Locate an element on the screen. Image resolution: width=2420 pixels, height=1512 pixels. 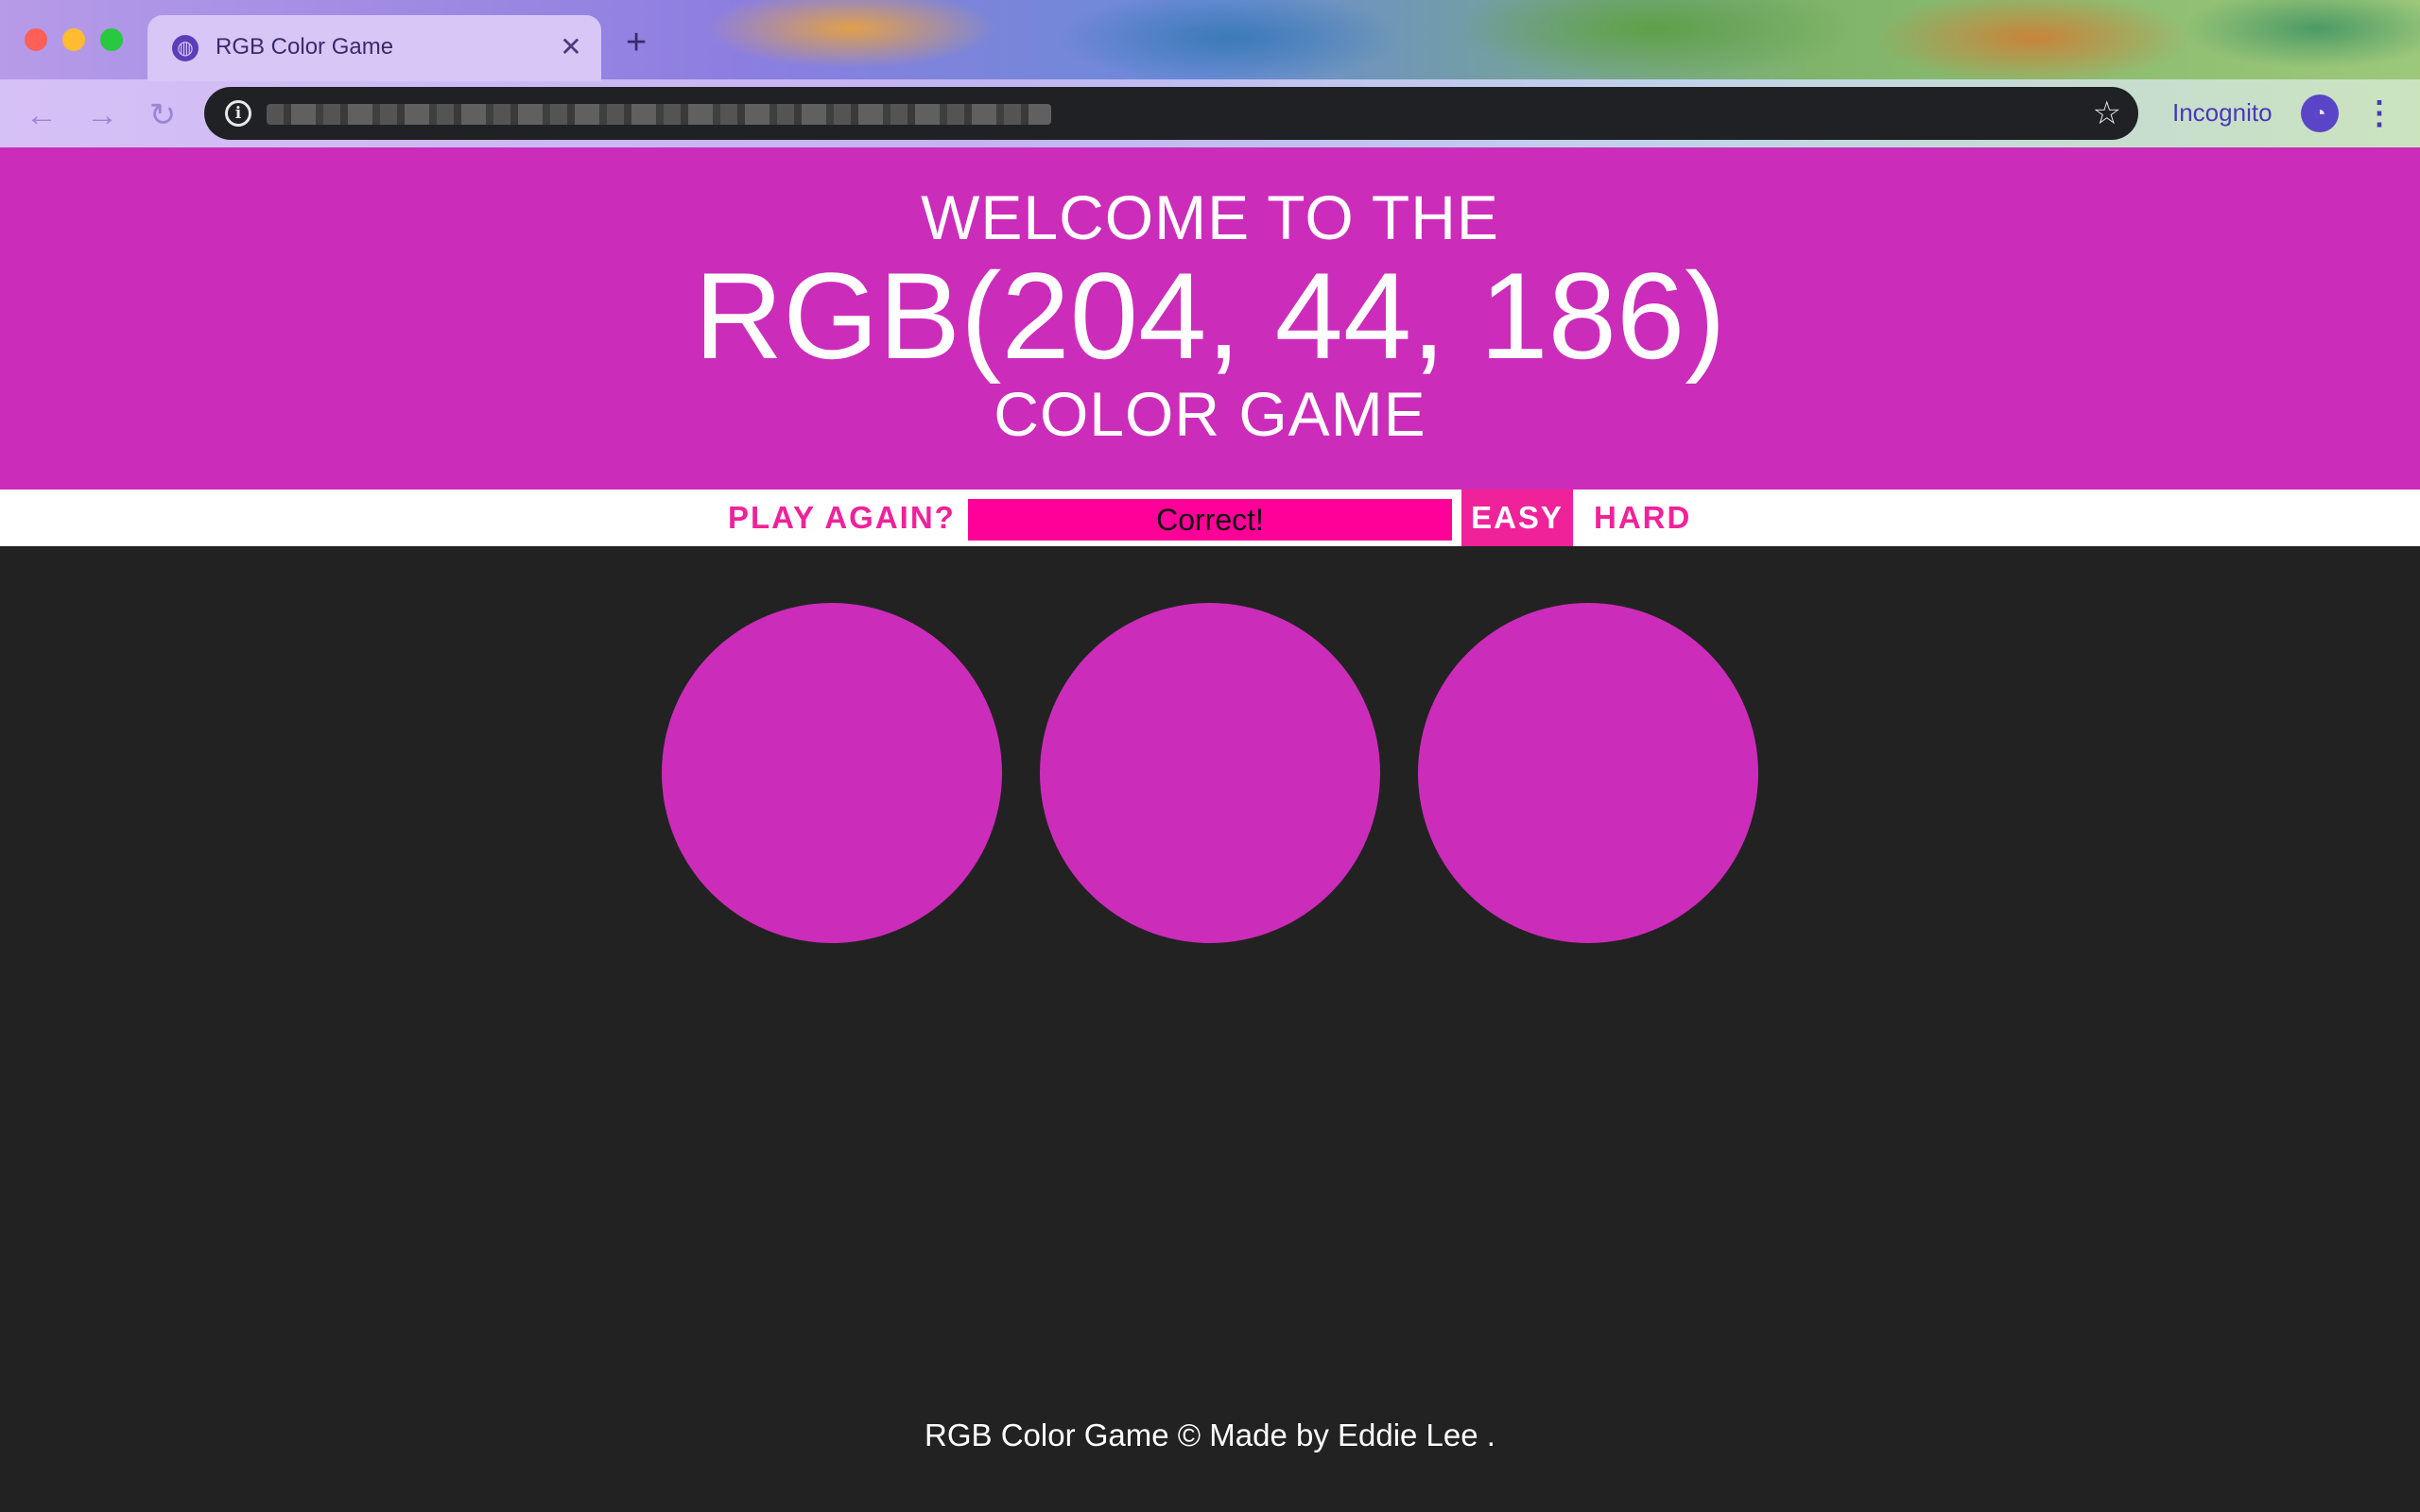
incognito-label: Incognito is located at coordinates (2222, 112).